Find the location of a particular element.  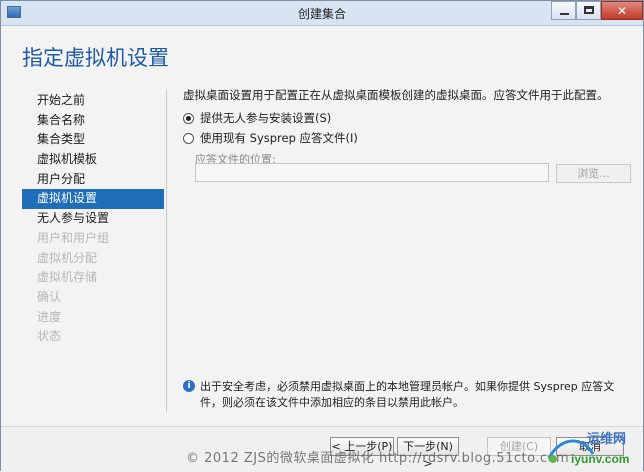

step-vm-storage: 虚拟机存储 is located at coordinates (67, 277).